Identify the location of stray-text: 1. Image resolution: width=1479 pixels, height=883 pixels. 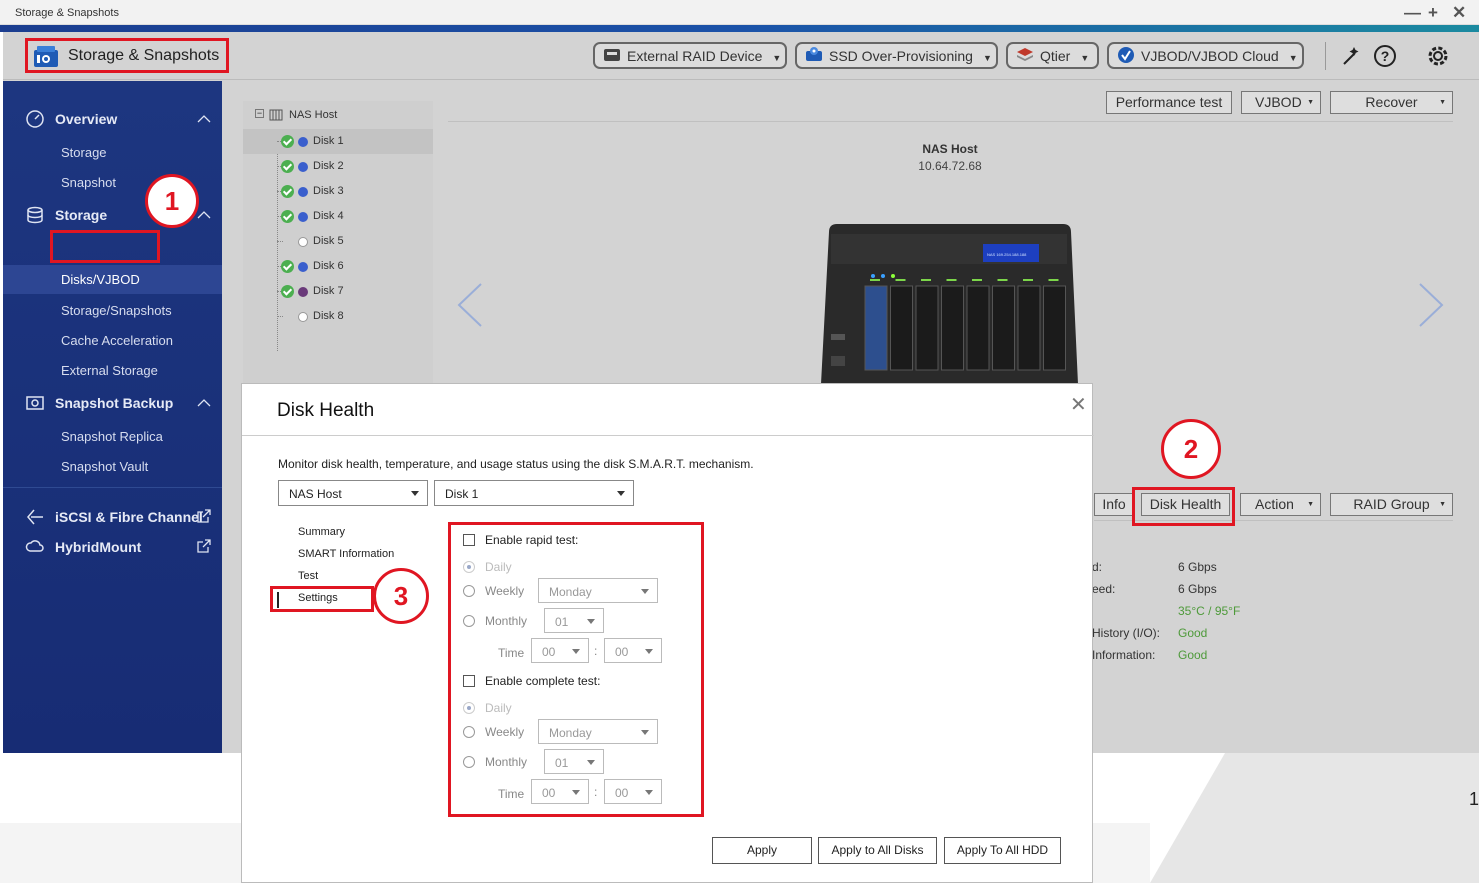
(1474, 799).